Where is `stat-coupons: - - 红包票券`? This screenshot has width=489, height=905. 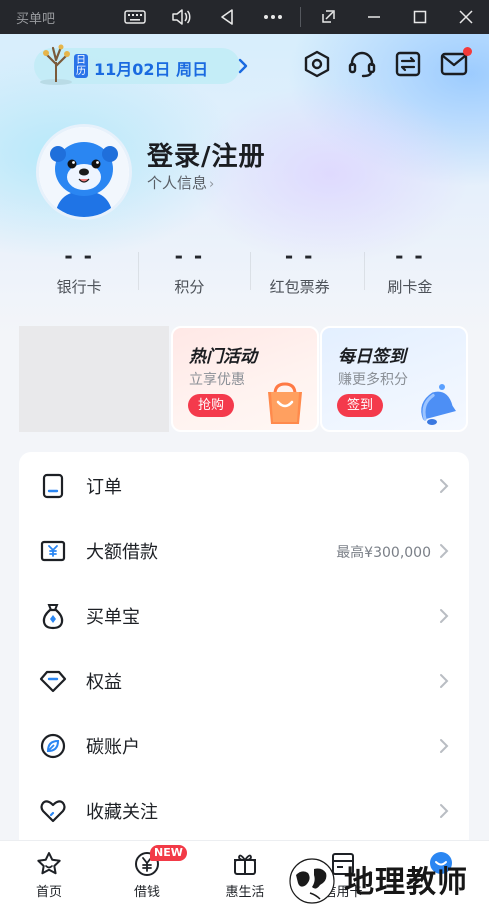 stat-coupons: - - 红包票券 is located at coordinates (300, 272).